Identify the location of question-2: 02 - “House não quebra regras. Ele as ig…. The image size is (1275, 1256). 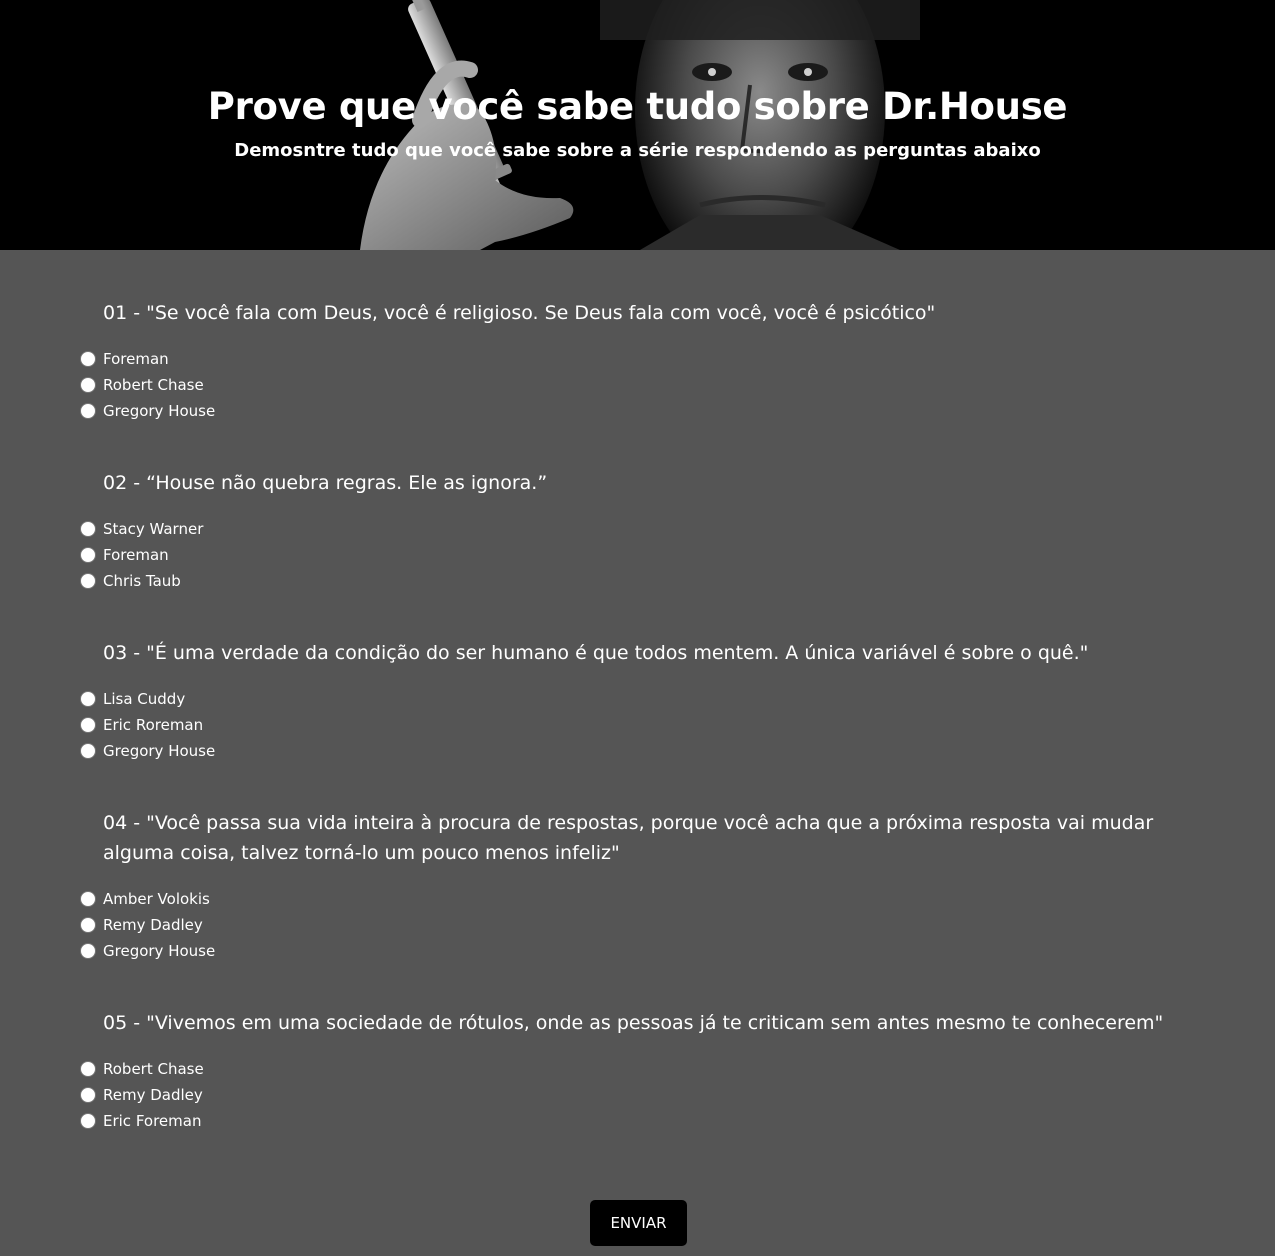
(645, 531).